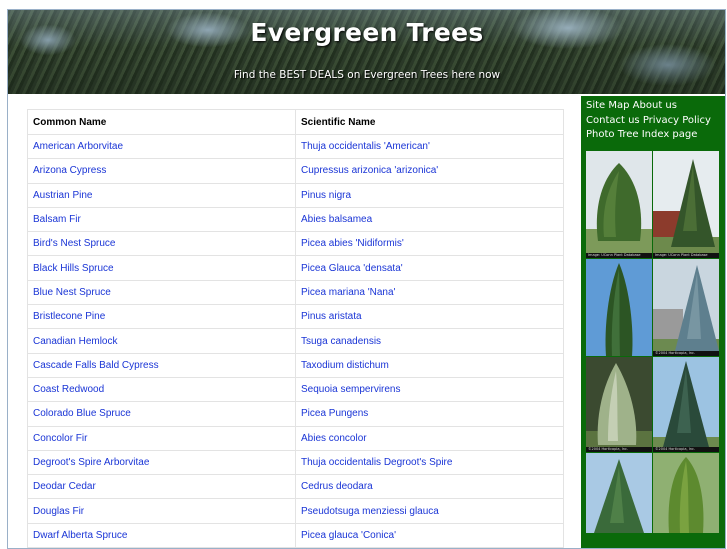 This screenshot has width=727, height=549. Describe the element at coordinates (365, 146) in the screenshot. I see `scientific-name-link: Thuja occidentalis 'American'` at that location.